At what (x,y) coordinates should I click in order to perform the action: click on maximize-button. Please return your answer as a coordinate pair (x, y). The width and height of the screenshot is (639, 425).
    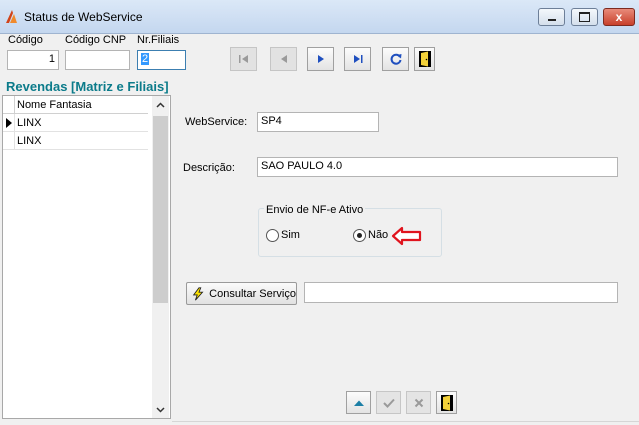
    Looking at the image, I should click on (584, 17).